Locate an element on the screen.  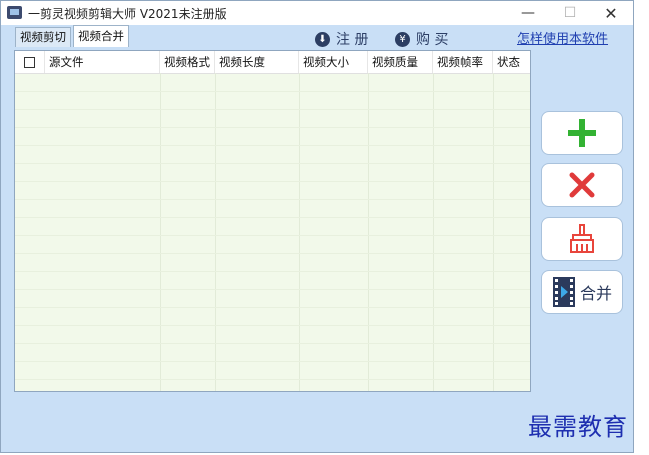
download-circle-icon: ⬇ is located at coordinates (322, 39).